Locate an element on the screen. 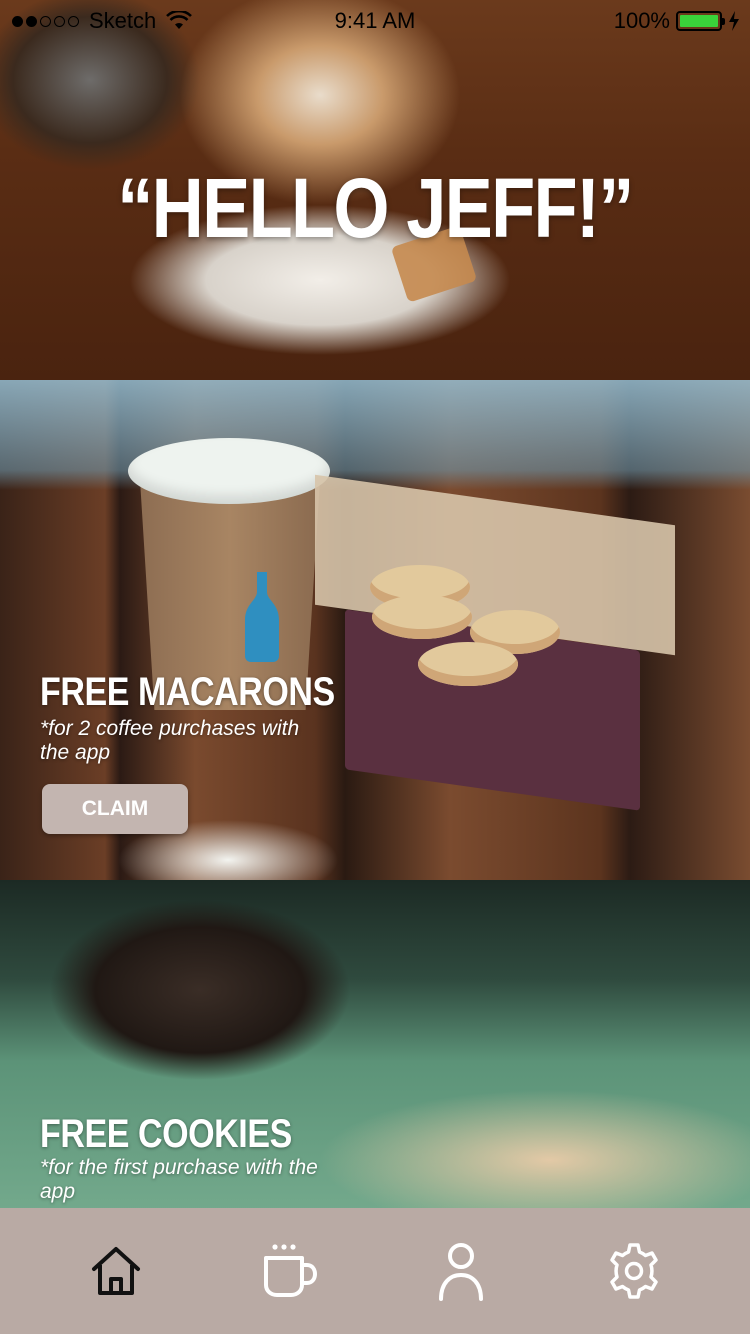 The height and width of the screenshot is (1334, 750). battery-percent: 100% is located at coordinates (641, 20).